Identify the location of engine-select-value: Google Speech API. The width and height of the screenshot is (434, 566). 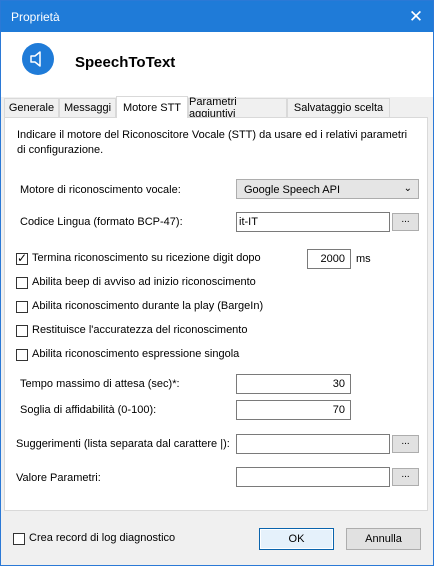
(292, 190).